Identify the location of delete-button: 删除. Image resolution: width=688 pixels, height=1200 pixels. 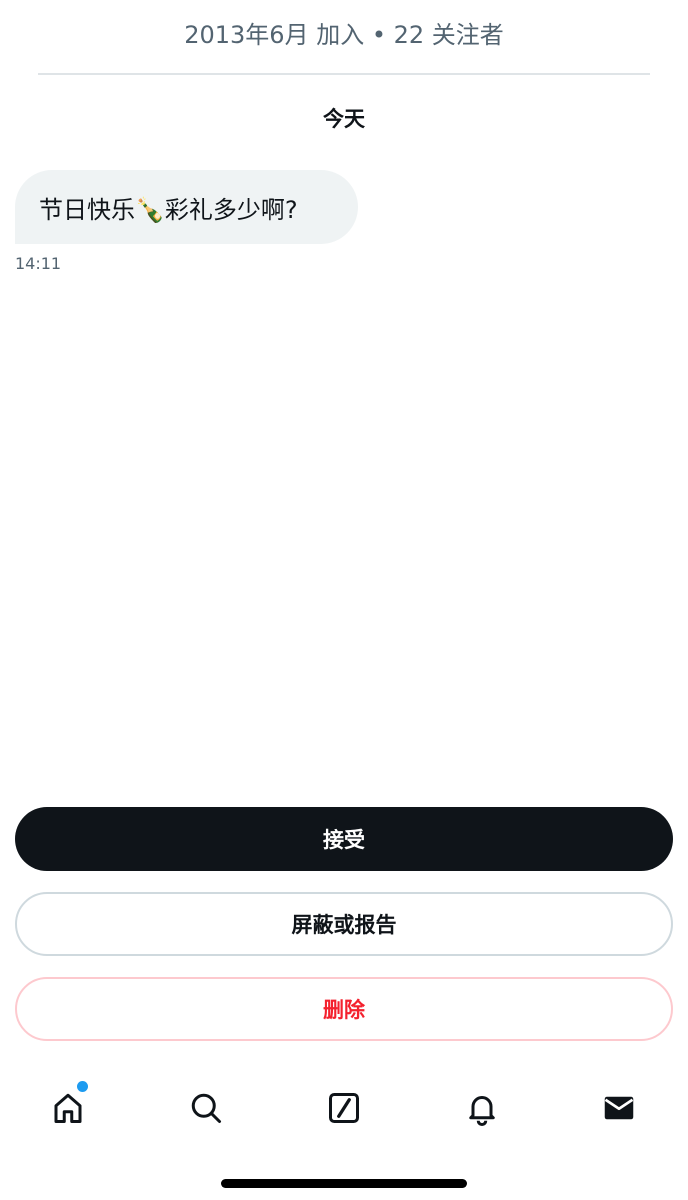
(344, 1009).